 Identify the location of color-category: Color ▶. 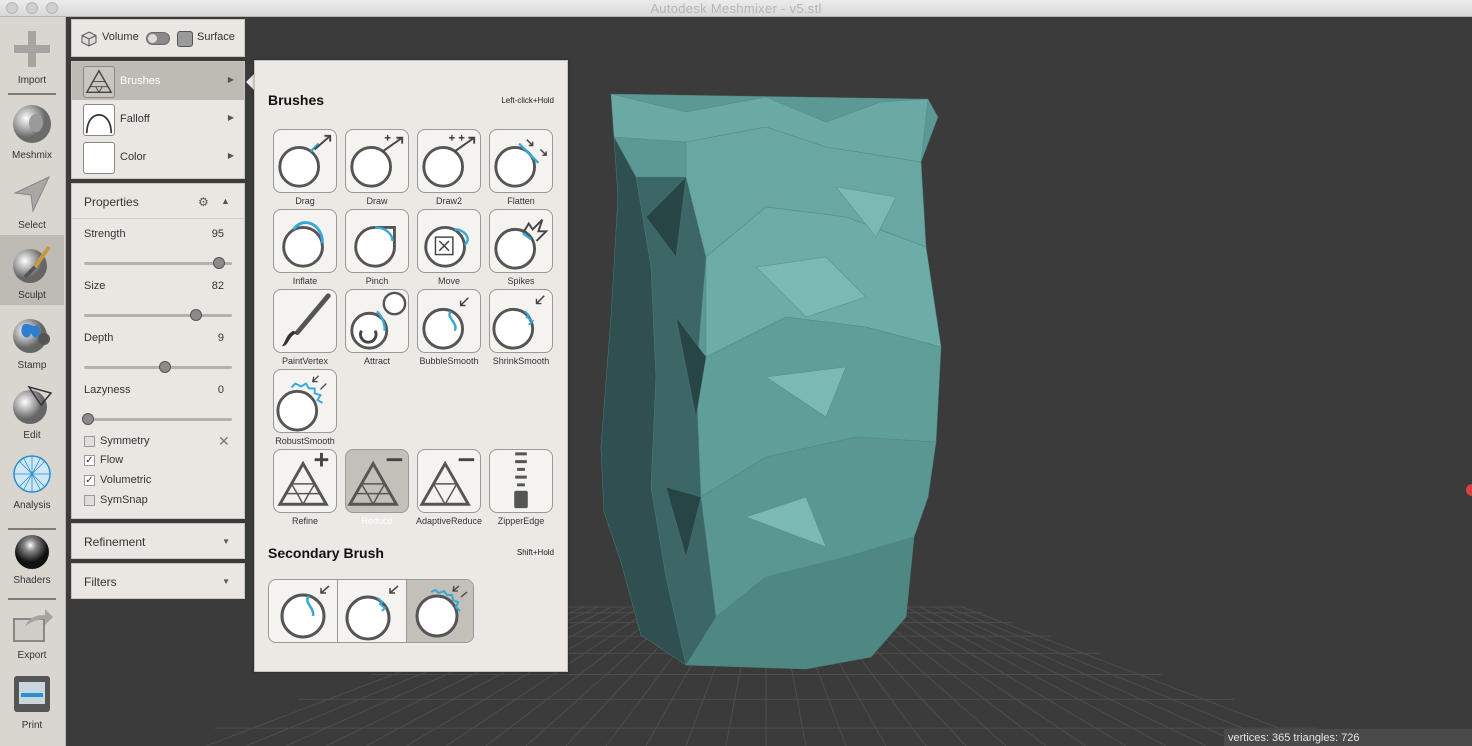
(158, 157).